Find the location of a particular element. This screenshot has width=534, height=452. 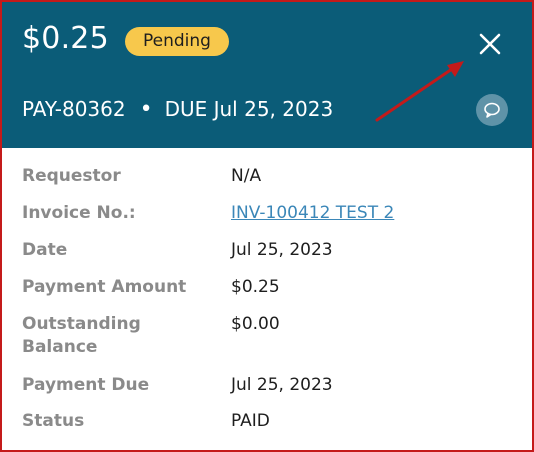

status-badge: Pending is located at coordinates (177, 41).